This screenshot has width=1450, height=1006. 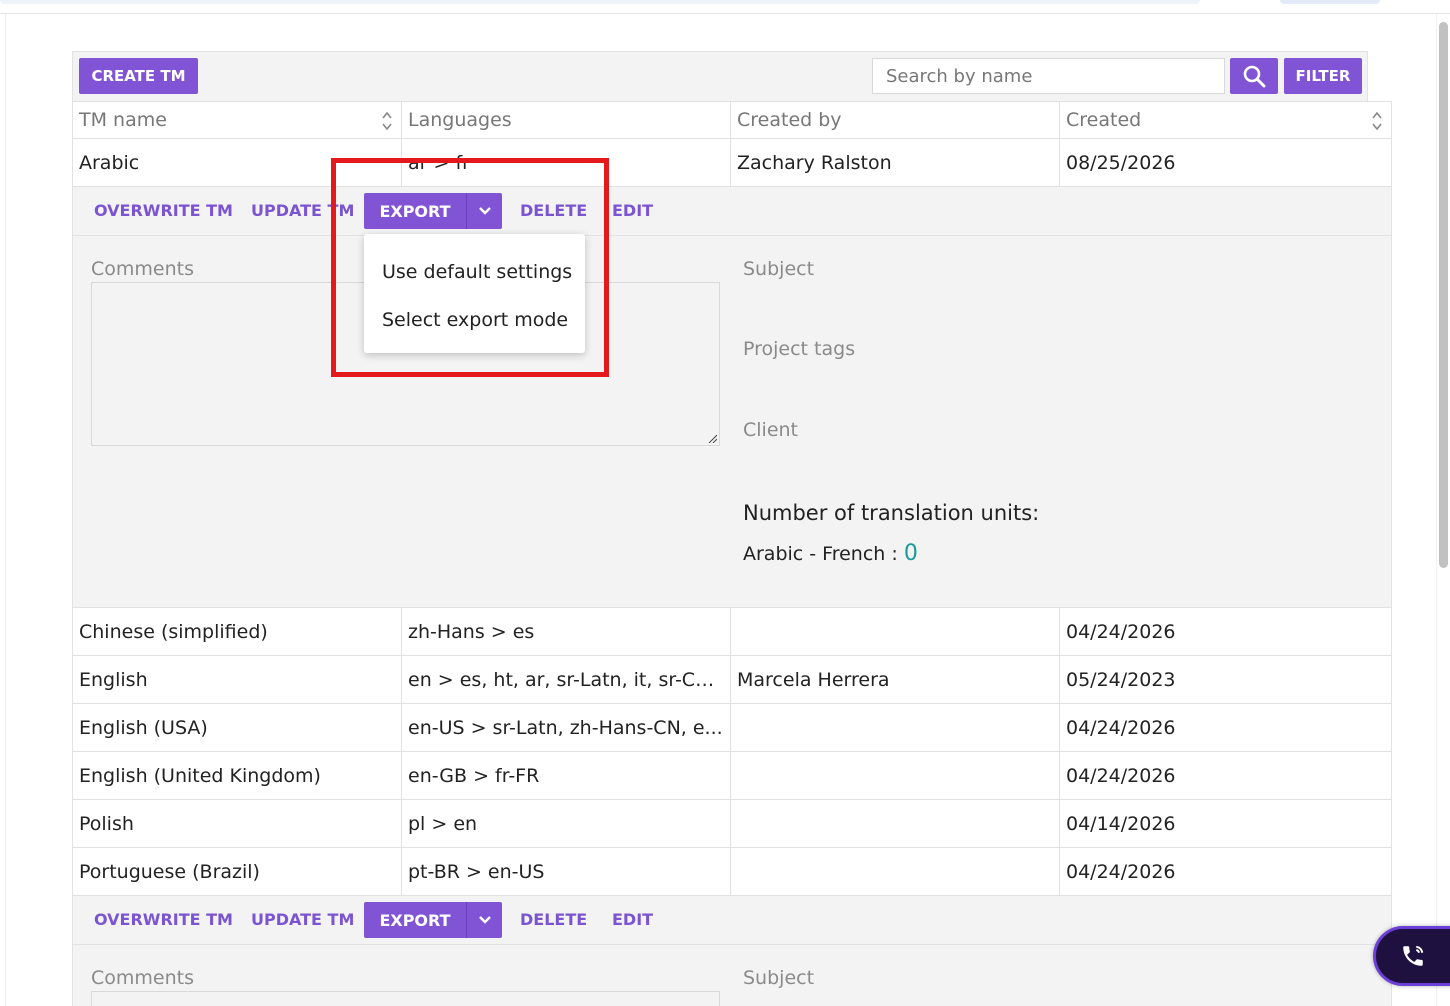 What do you see at coordinates (1225, 679) in the screenshot?
I see `cell-created: 05/24/2023` at bounding box center [1225, 679].